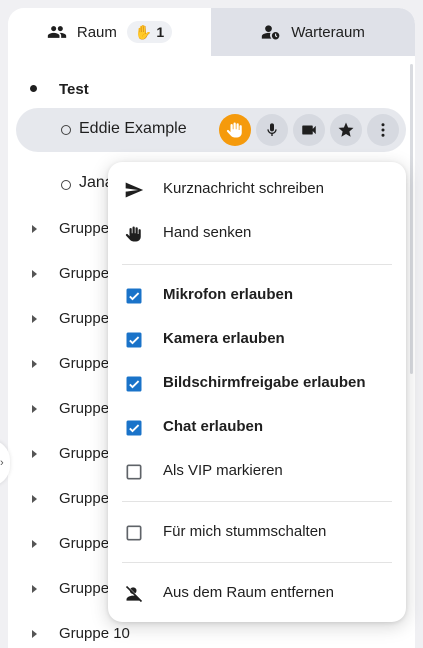  I want to click on tab-bar: Raum ✋ 1 Warteraum, so click(211, 32).